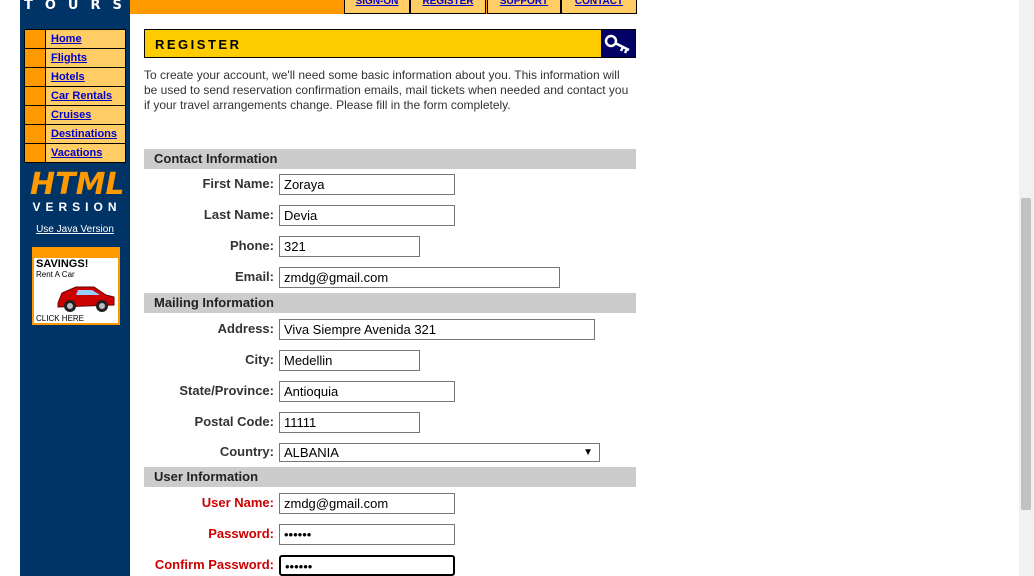  What do you see at coordinates (349, 422) in the screenshot?
I see `postal-code-field: 11111` at bounding box center [349, 422].